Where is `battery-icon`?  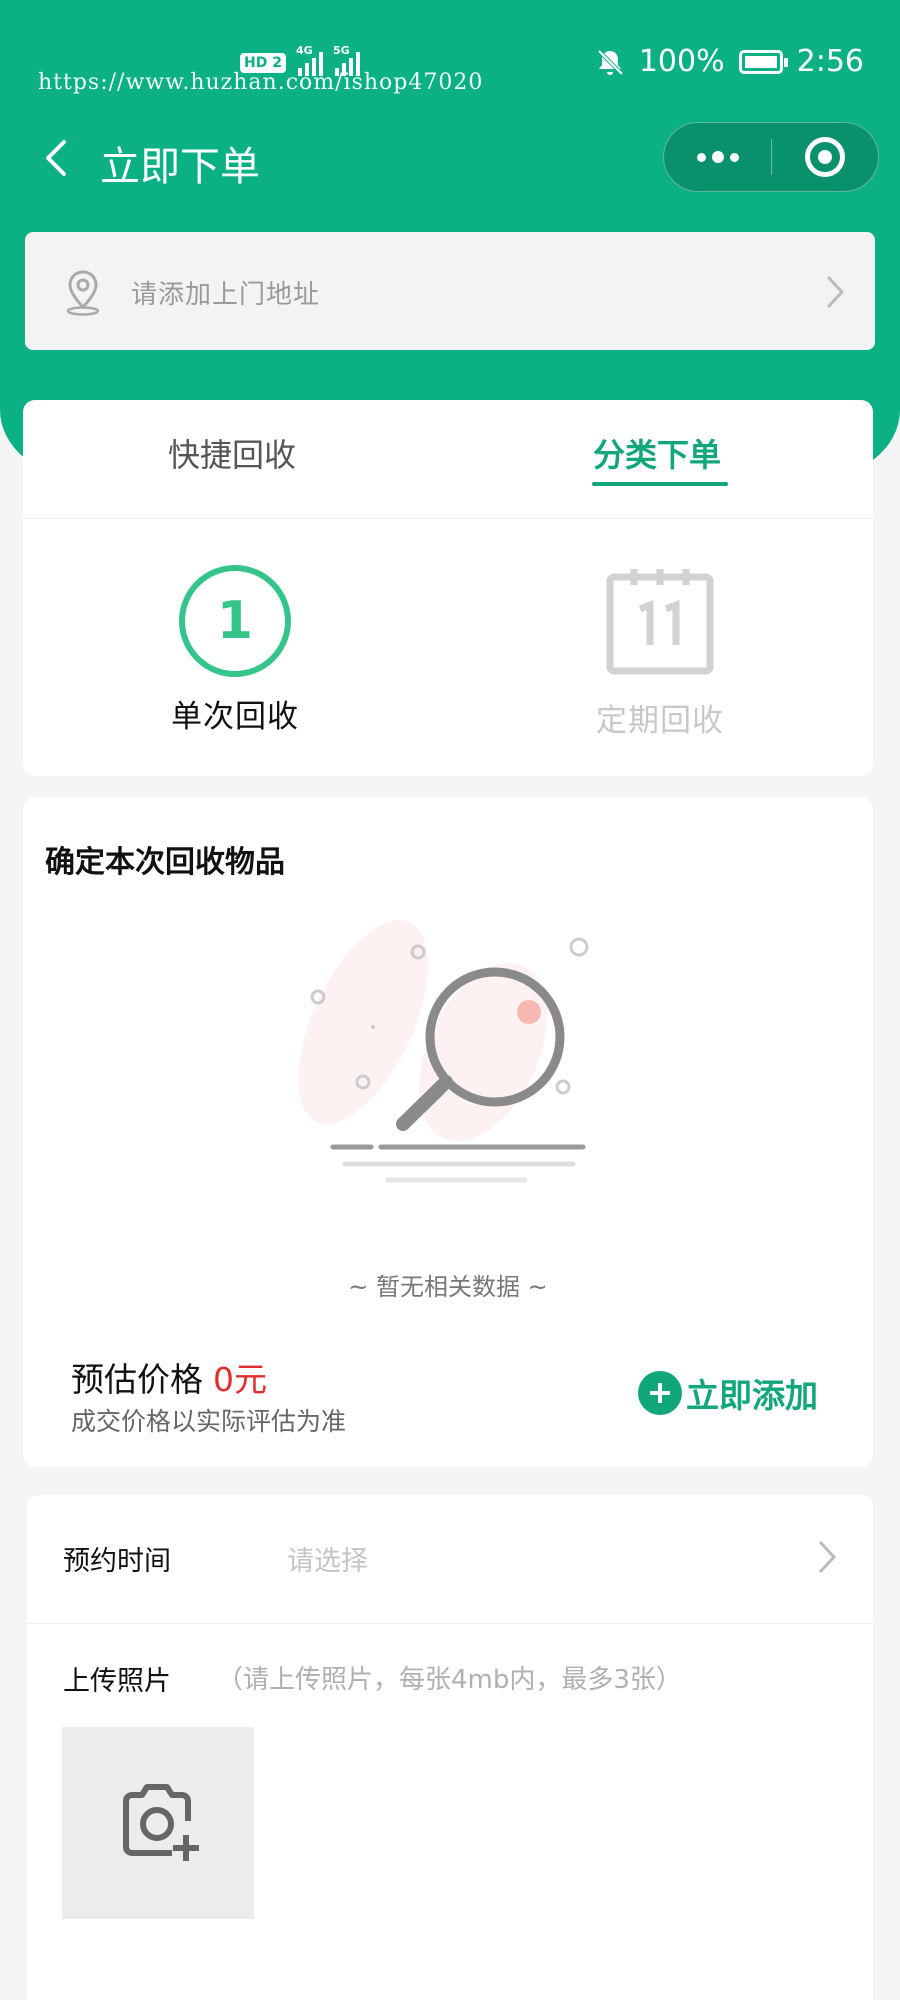 battery-icon is located at coordinates (763, 61).